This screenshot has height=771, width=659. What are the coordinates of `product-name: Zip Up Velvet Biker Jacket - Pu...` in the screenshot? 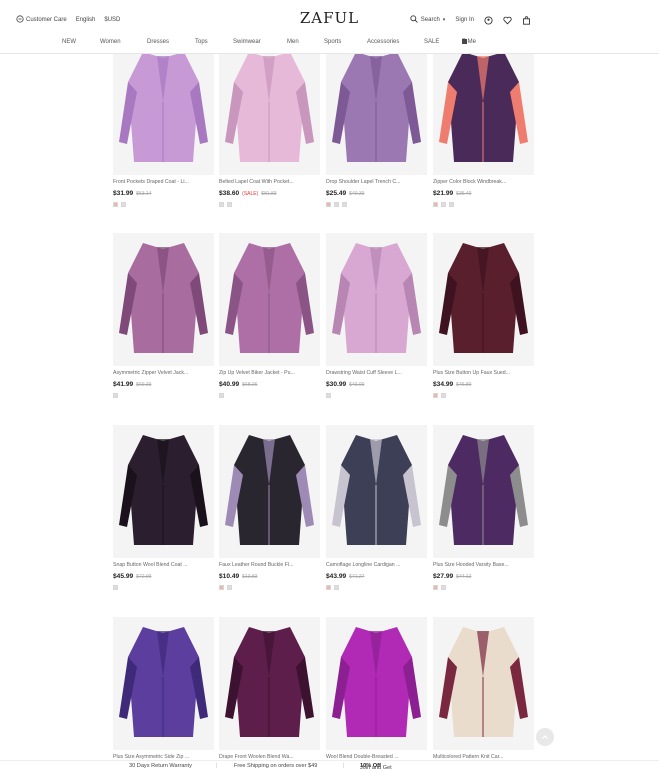 It's located at (269, 374).